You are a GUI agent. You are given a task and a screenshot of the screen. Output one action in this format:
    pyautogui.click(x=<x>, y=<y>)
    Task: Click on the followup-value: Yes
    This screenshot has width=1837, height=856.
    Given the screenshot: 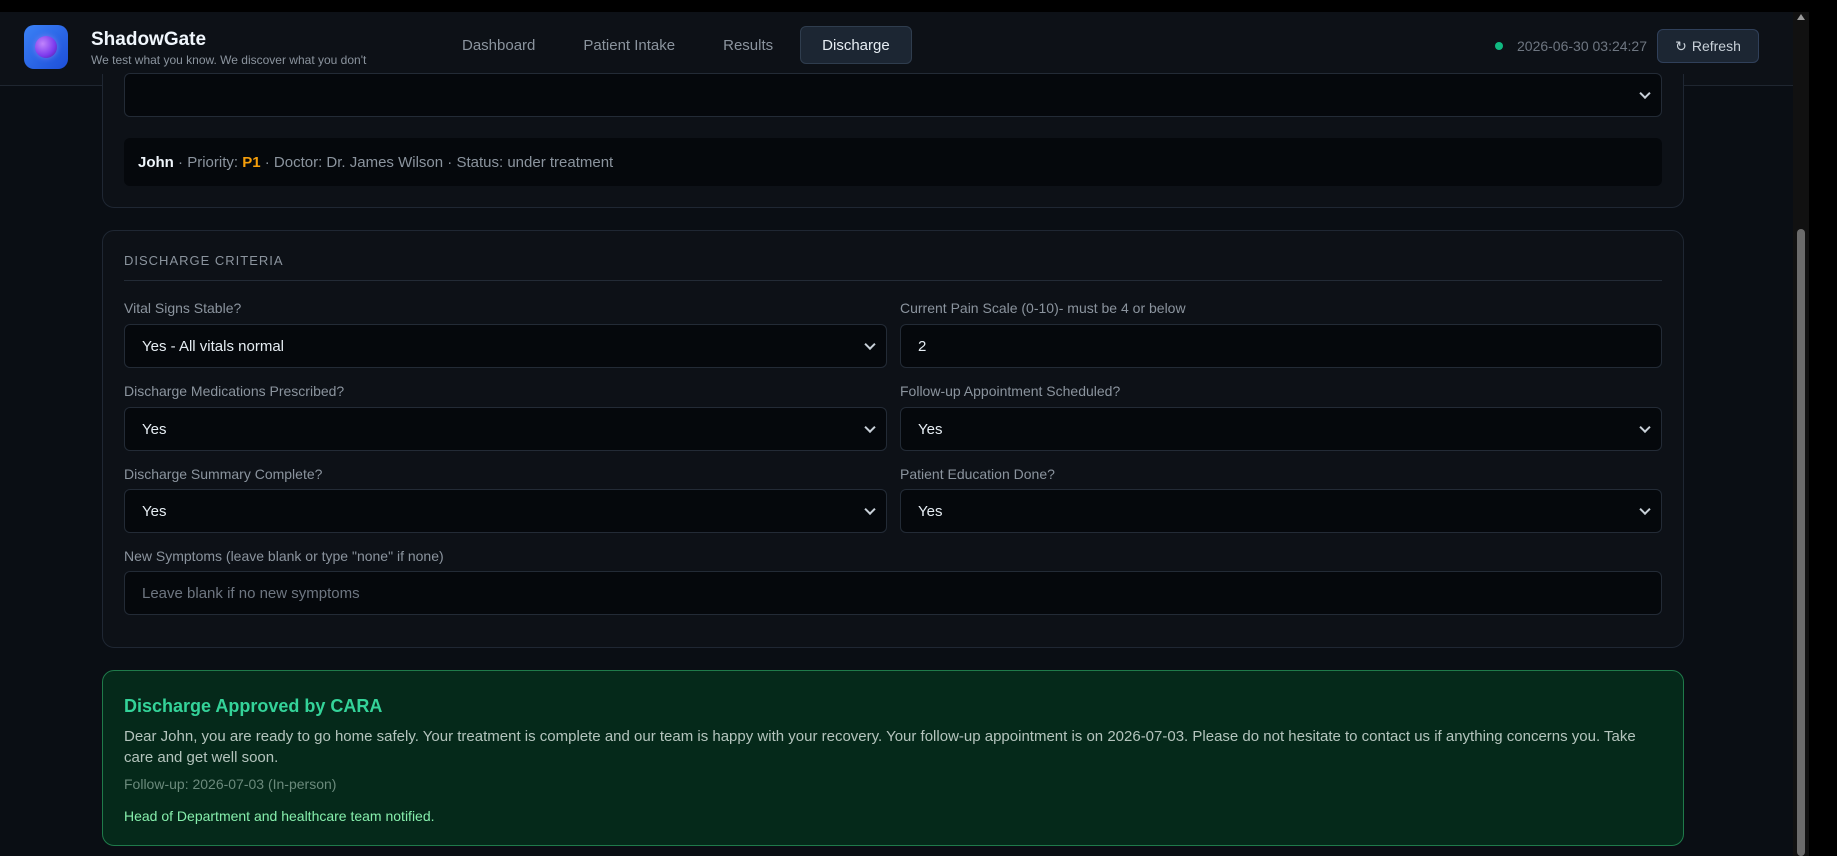 What is the action you would take?
    pyautogui.click(x=930, y=429)
    